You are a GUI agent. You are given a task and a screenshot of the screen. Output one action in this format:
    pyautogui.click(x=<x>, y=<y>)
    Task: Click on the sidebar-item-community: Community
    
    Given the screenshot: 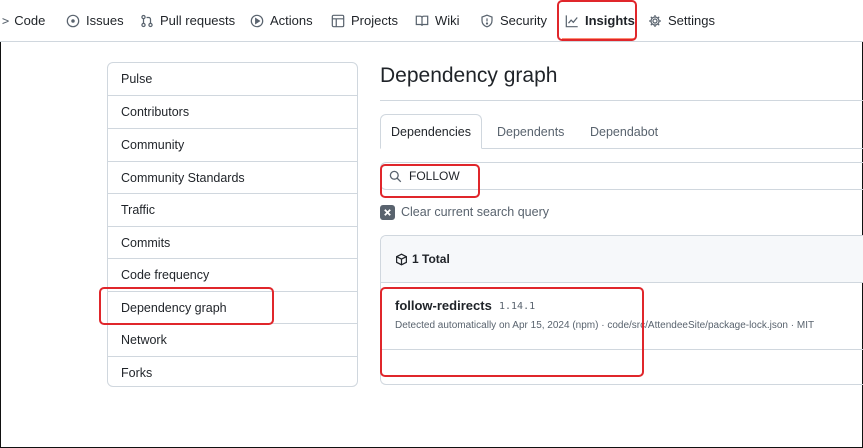 What is the action you would take?
    pyautogui.click(x=232, y=144)
    